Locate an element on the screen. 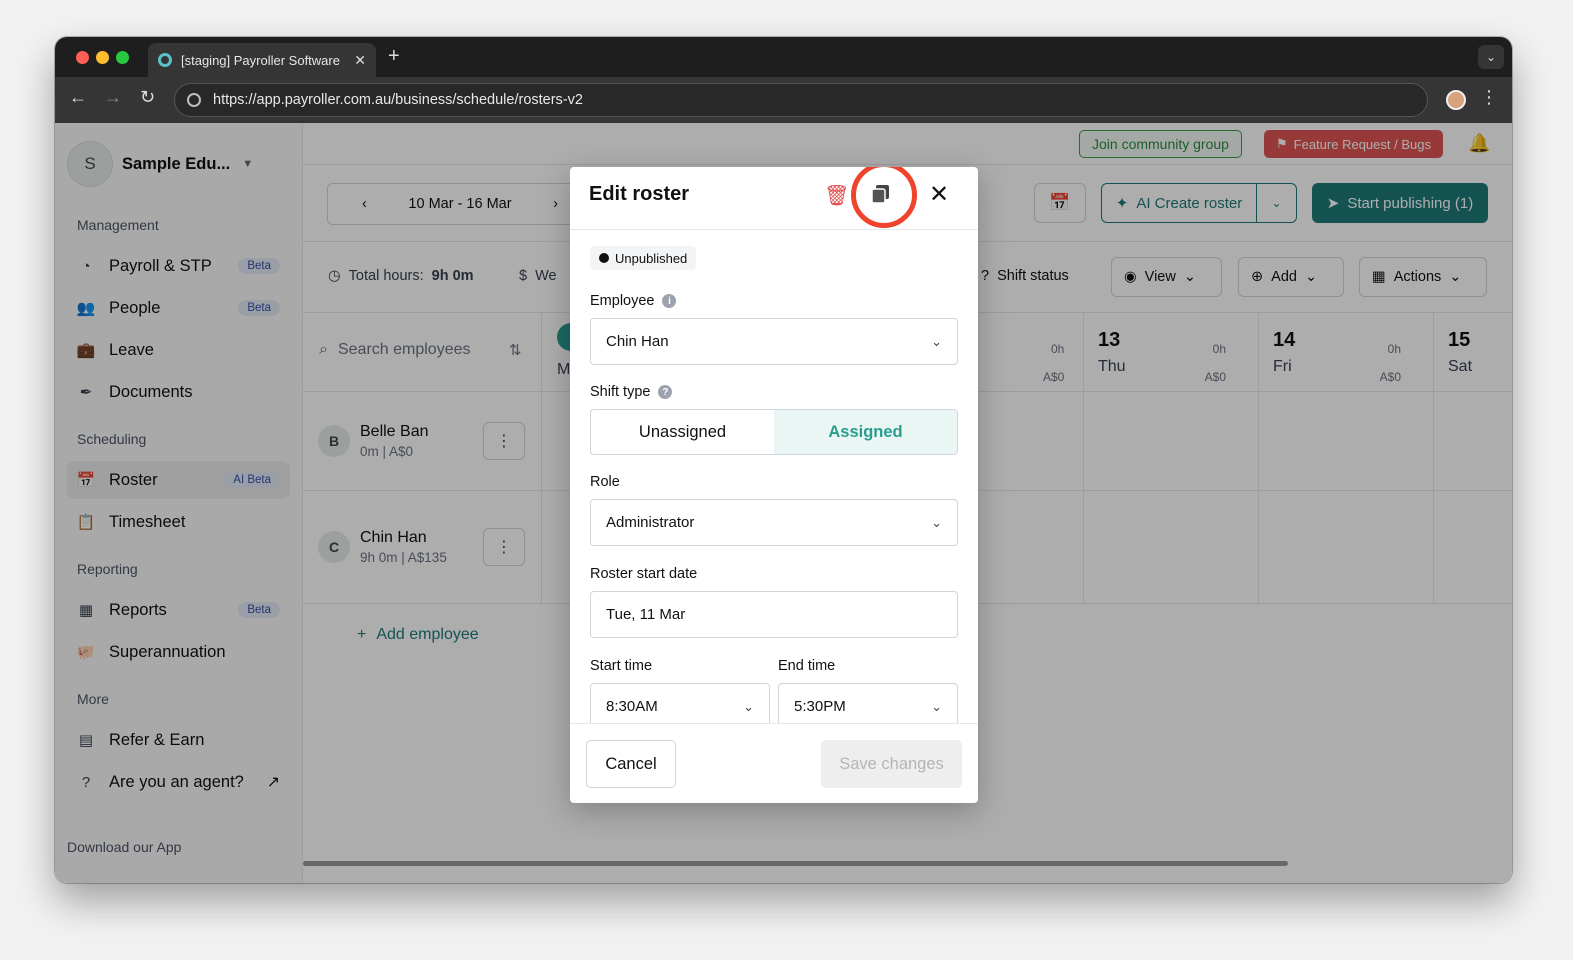 This screenshot has width=1573, height=960. status-label: Unpublished is located at coordinates (651, 258).